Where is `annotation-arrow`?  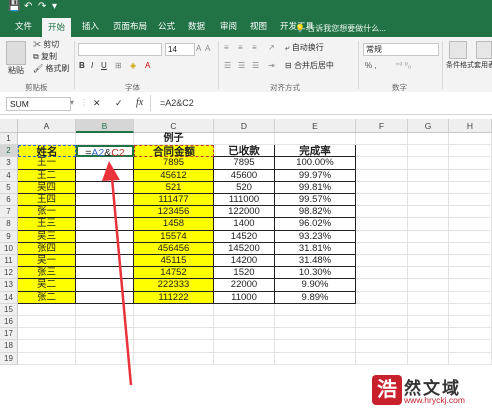 annotation-arrow is located at coordinates (117, 273).